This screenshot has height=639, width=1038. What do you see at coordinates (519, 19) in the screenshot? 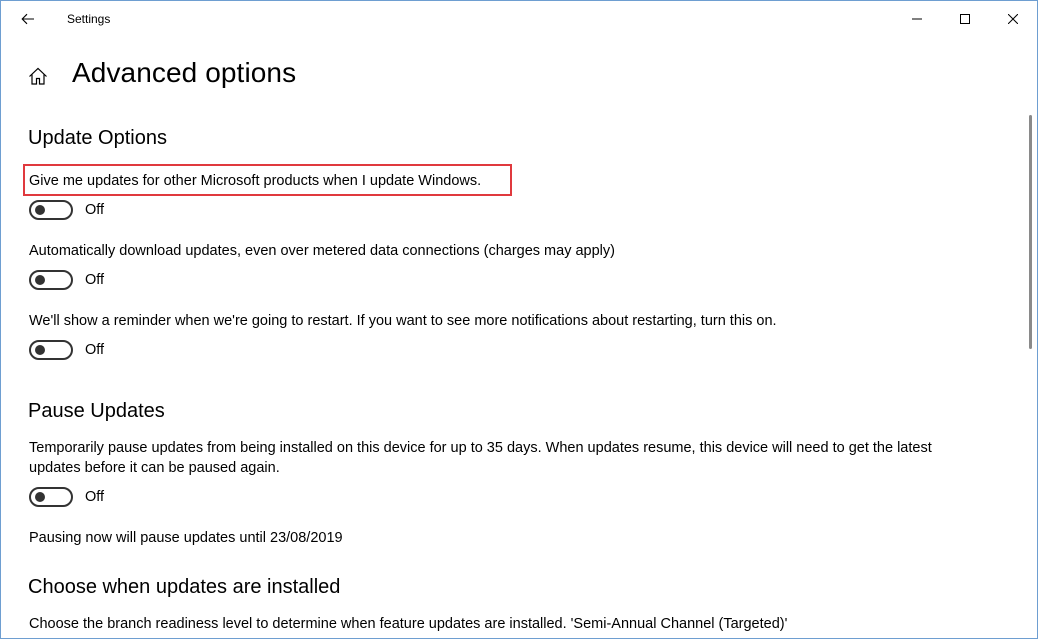
I see `title-bar: Settings` at bounding box center [519, 19].